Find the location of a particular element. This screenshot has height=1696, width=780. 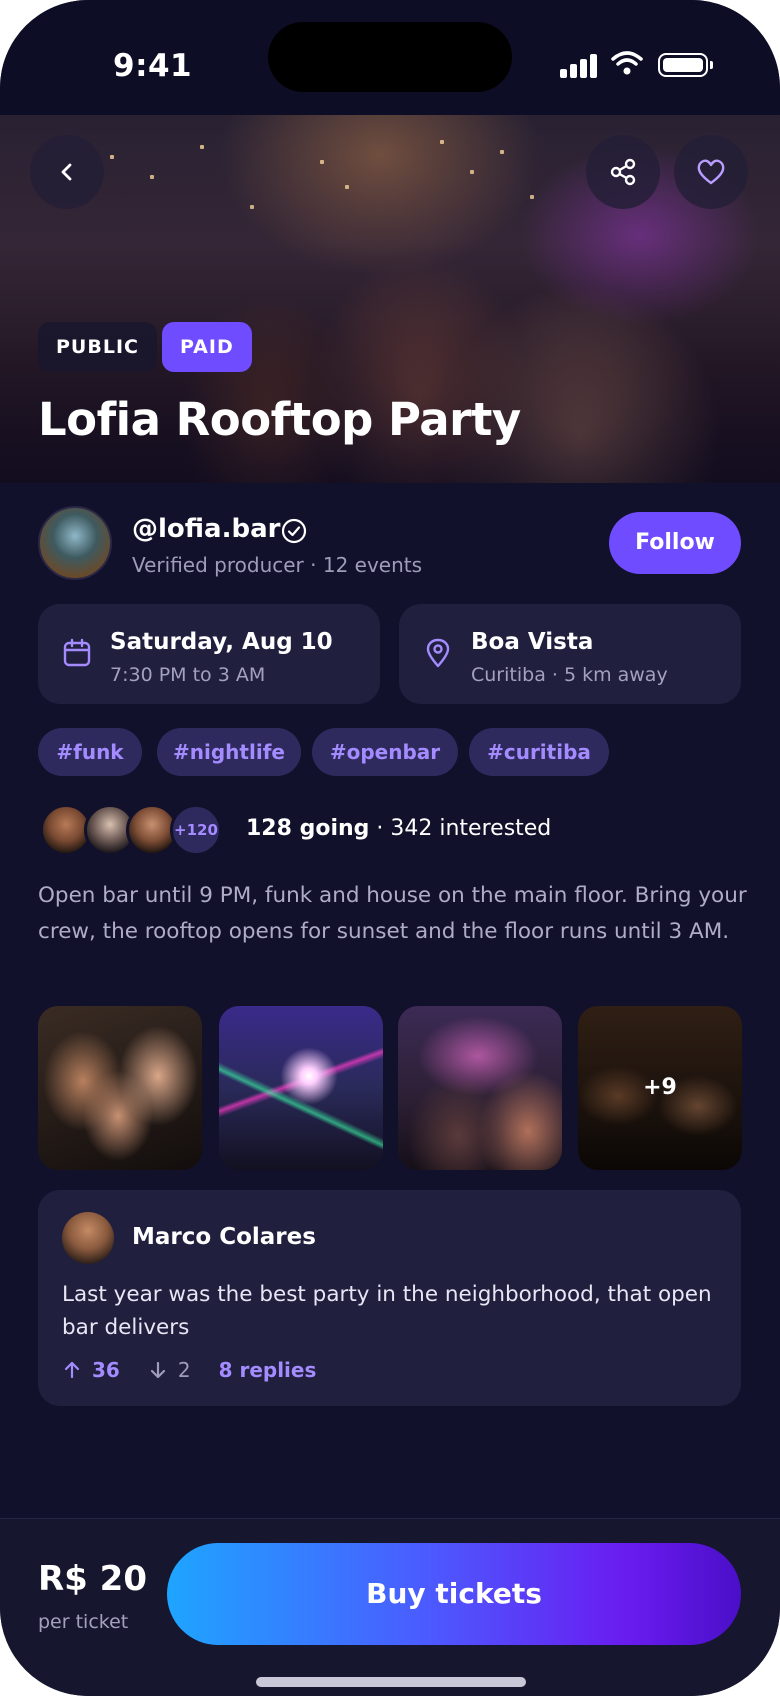

more-photos-count: +9 is located at coordinates (660, 1088).